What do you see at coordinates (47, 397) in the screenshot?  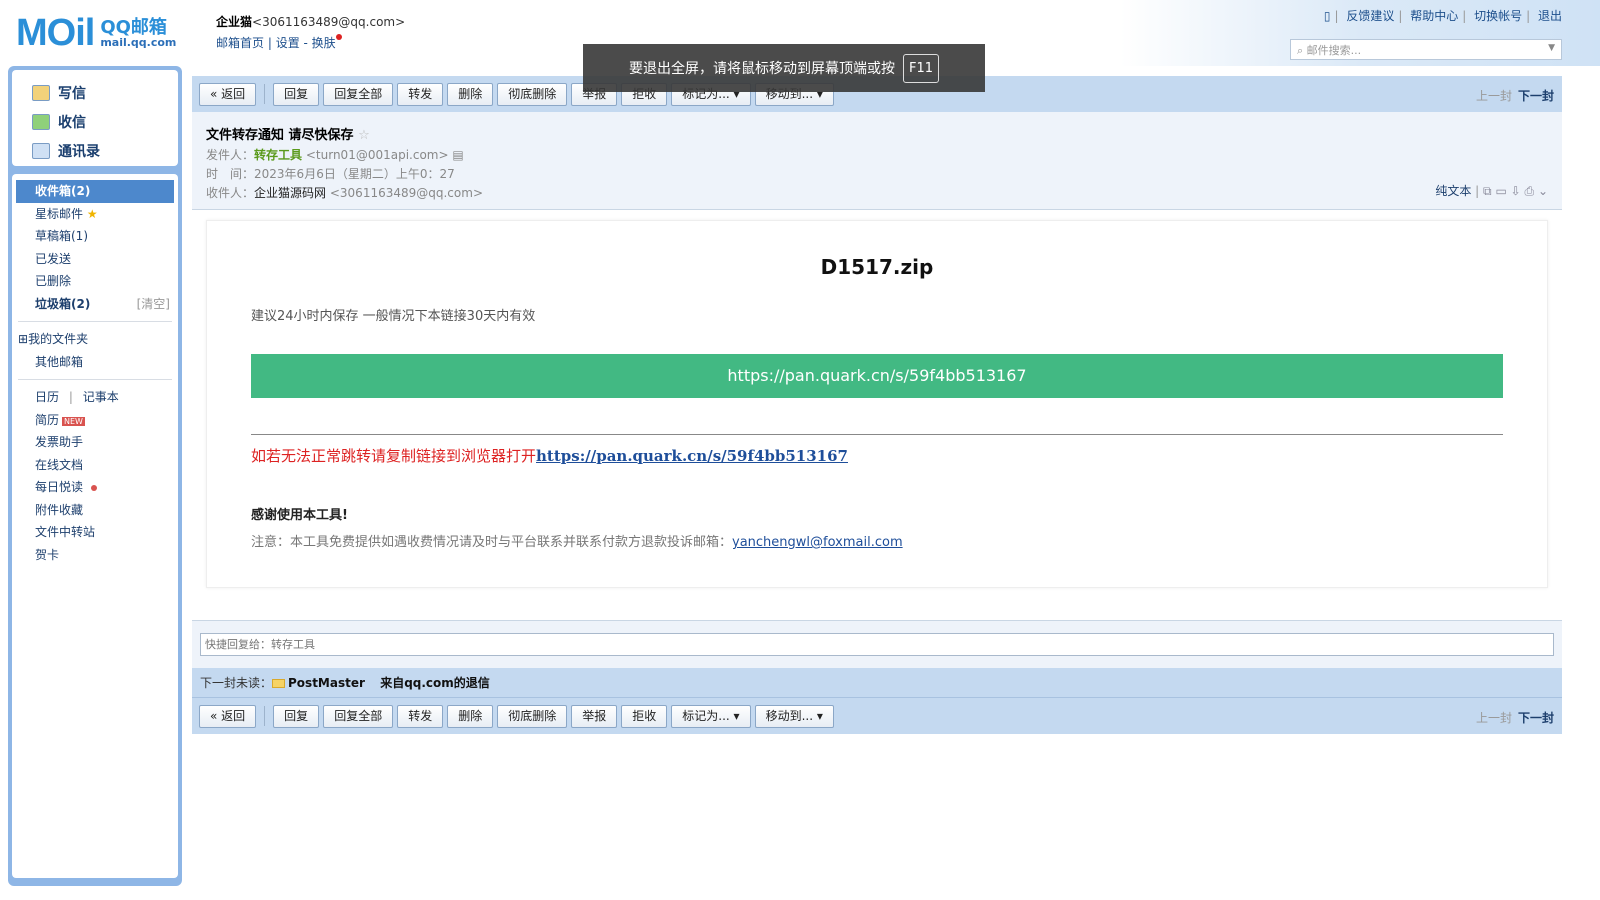 I see `calendar-link: 日历` at bounding box center [47, 397].